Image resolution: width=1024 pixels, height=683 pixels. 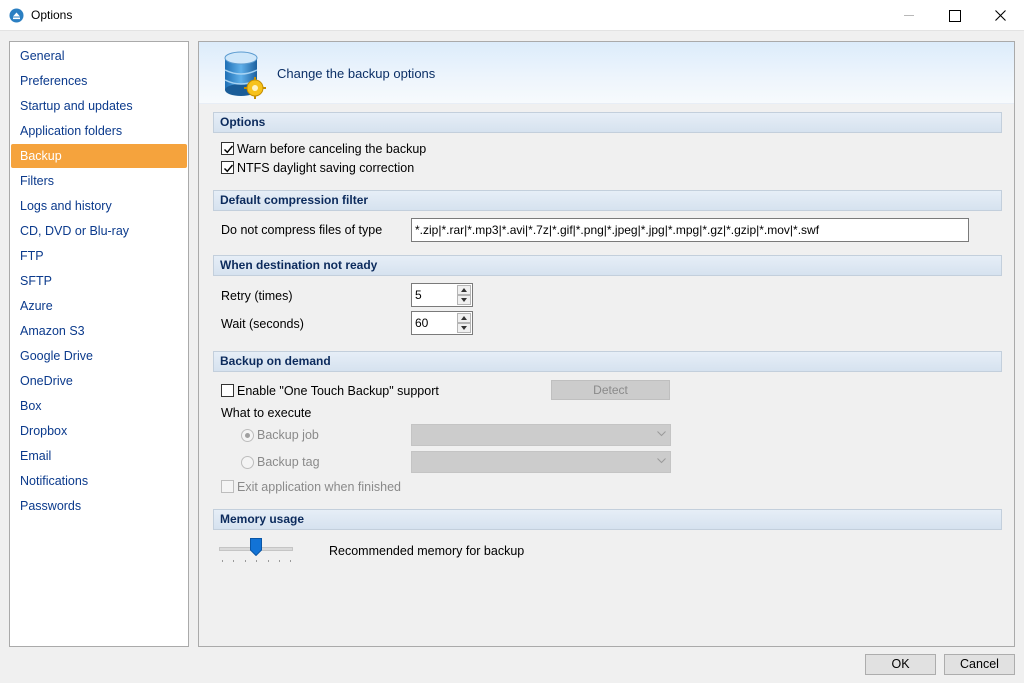 I want to click on nav-item-google-drive: Google Drive, so click(x=99, y=356).